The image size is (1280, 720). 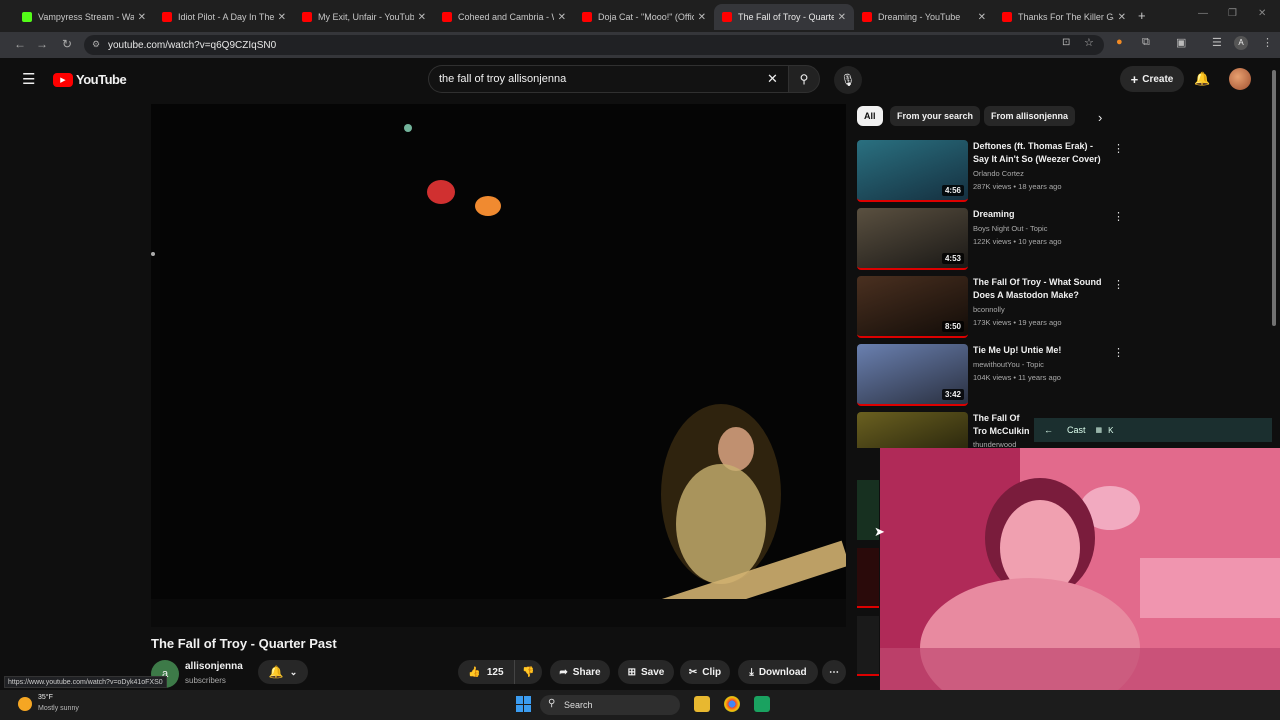 I want to click on taskbar-search: ⚲ Search, so click(x=610, y=705).